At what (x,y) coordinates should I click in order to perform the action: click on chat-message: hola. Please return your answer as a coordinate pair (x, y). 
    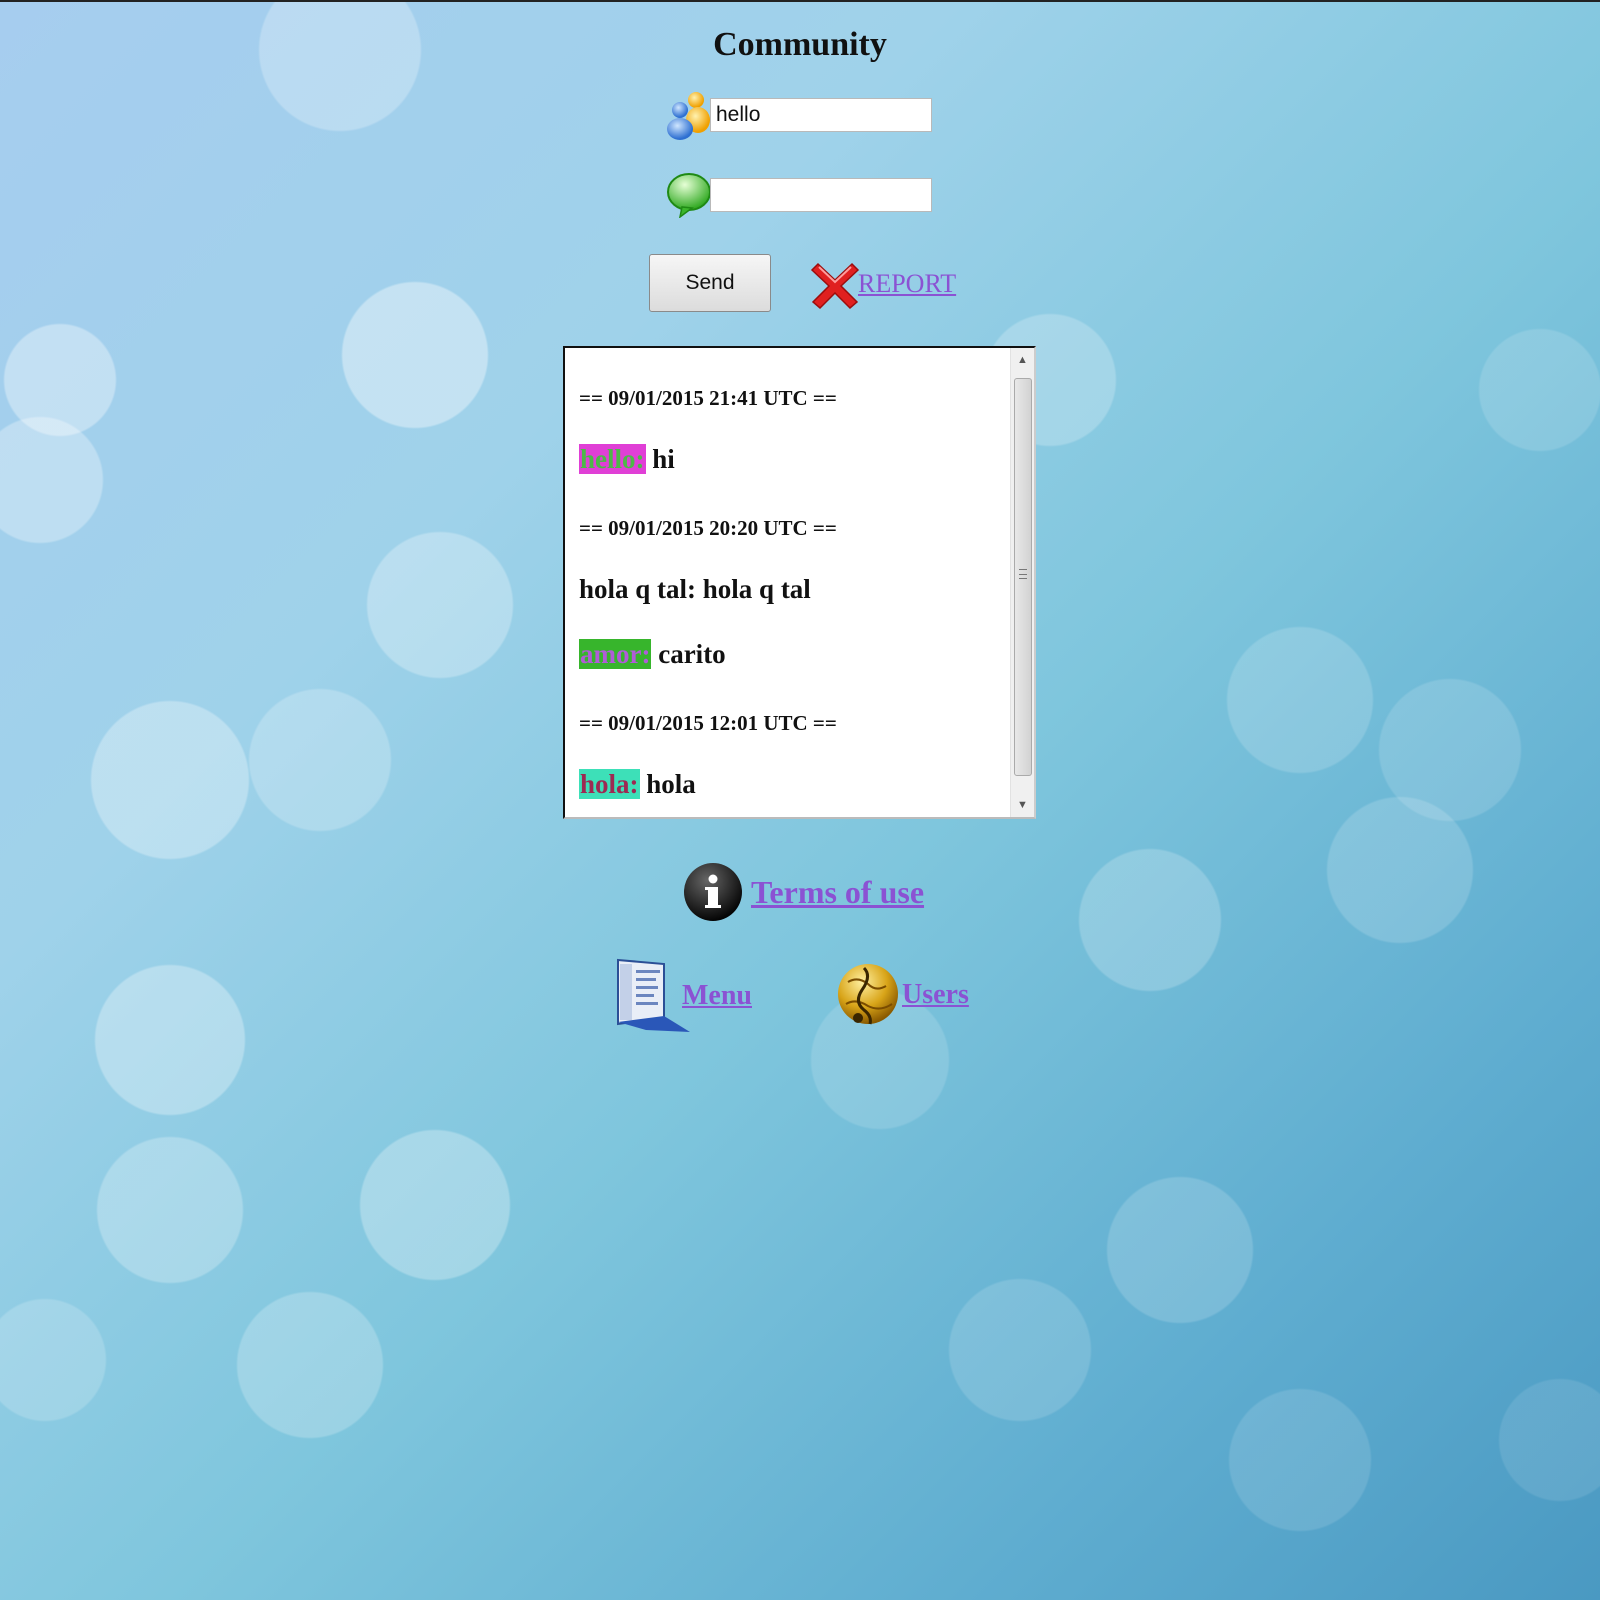
    Looking at the image, I should click on (637, 784).